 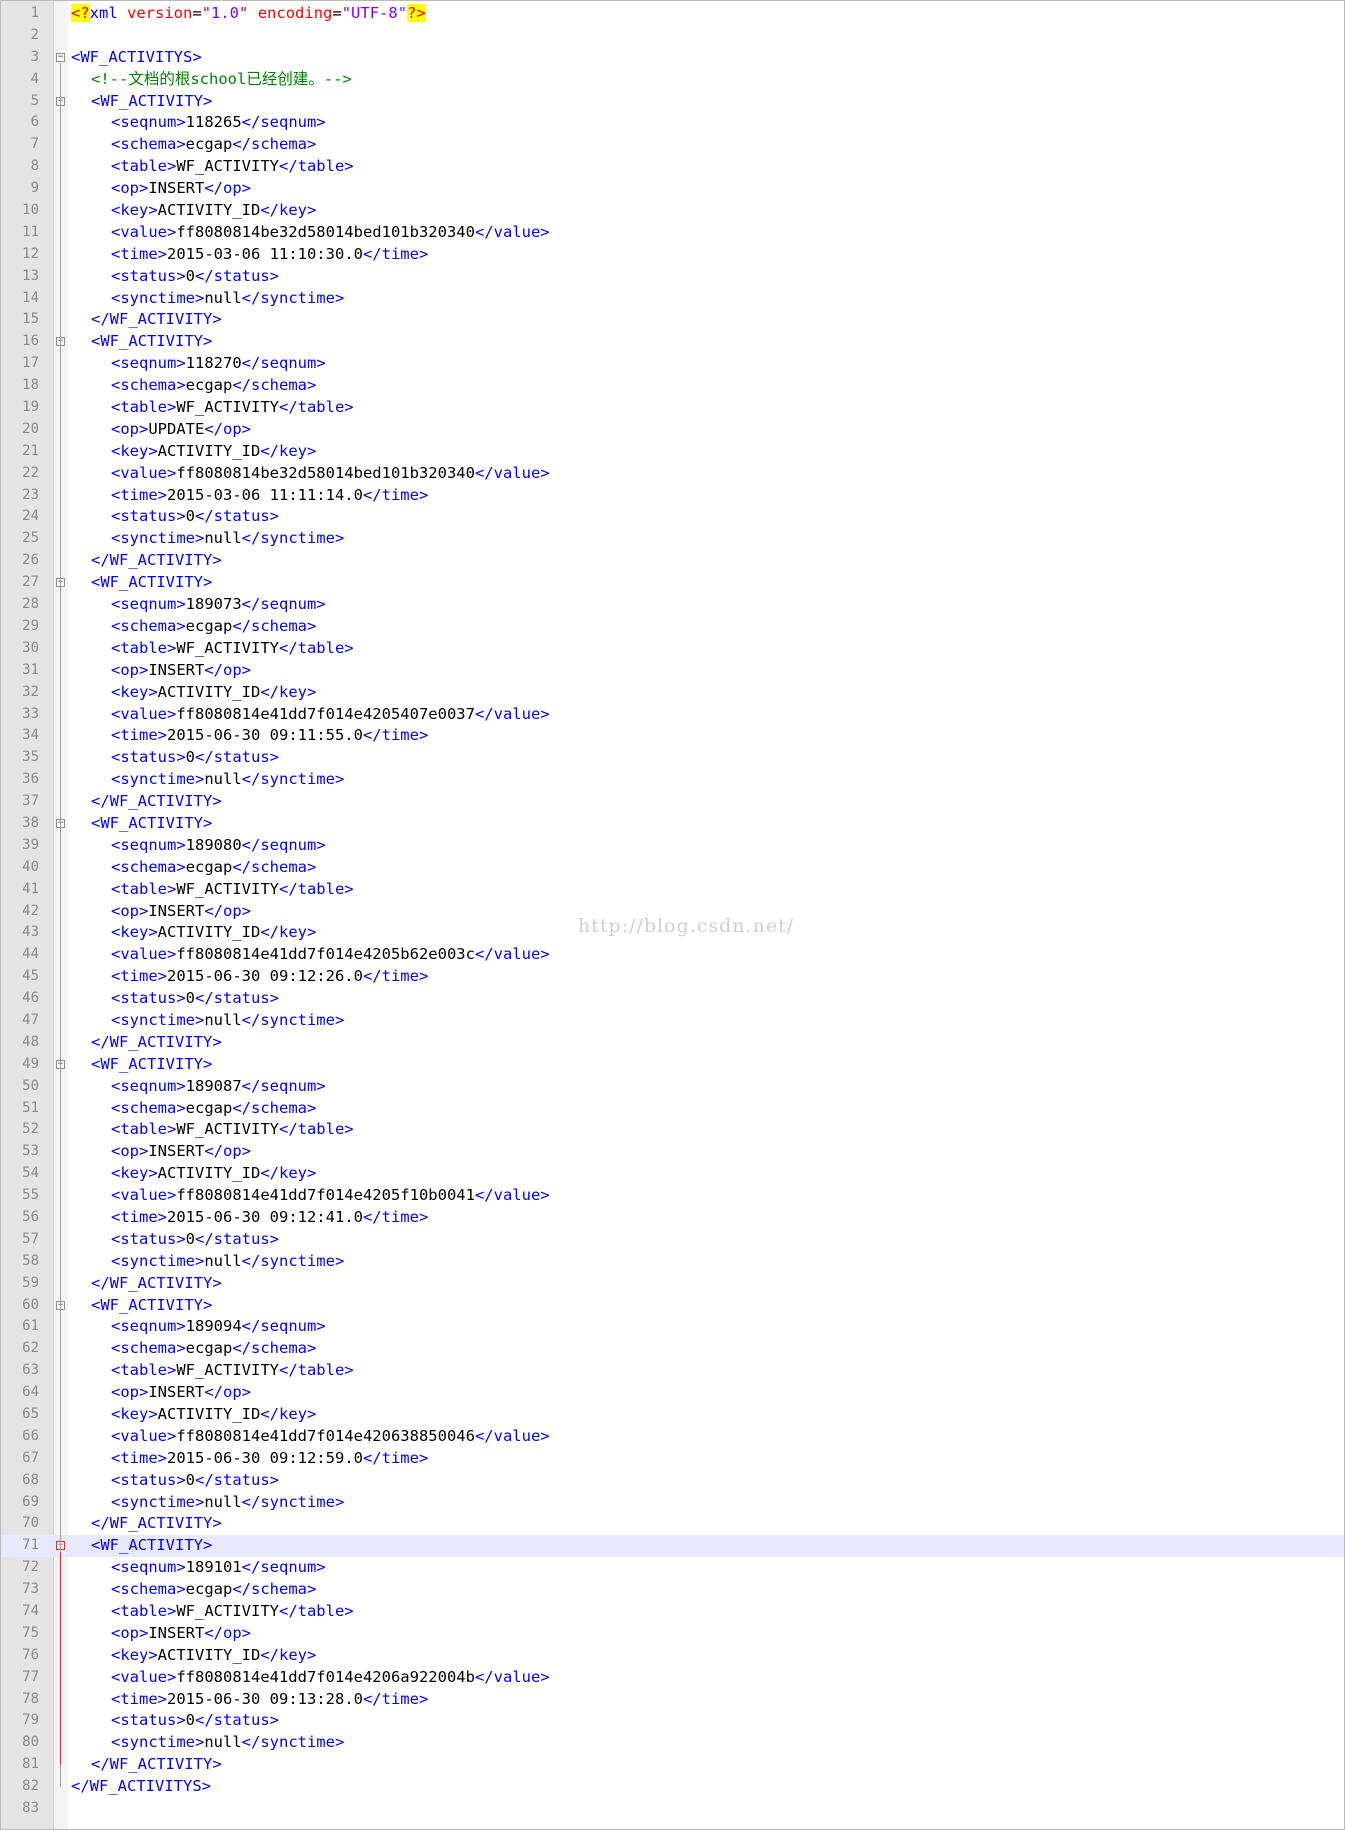 What do you see at coordinates (672, 102) in the screenshot?
I see `code-line: 5 <WF_ACTIVITY>` at bounding box center [672, 102].